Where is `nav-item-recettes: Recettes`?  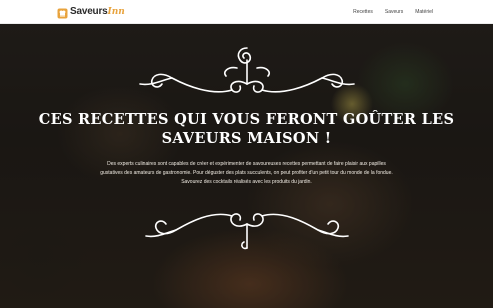
nav-item-recettes: Recettes is located at coordinates (363, 12).